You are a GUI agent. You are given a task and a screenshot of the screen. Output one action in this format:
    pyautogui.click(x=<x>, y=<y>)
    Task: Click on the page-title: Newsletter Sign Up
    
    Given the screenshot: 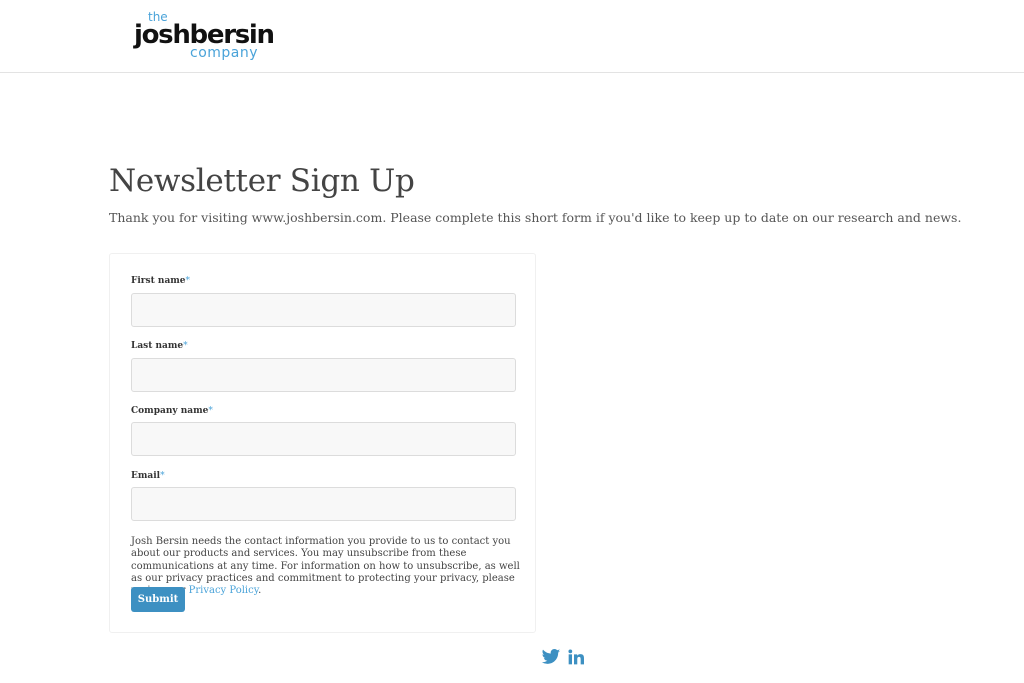 What is the action you would take?
    pyautogui.click(x=262, y=181)
    